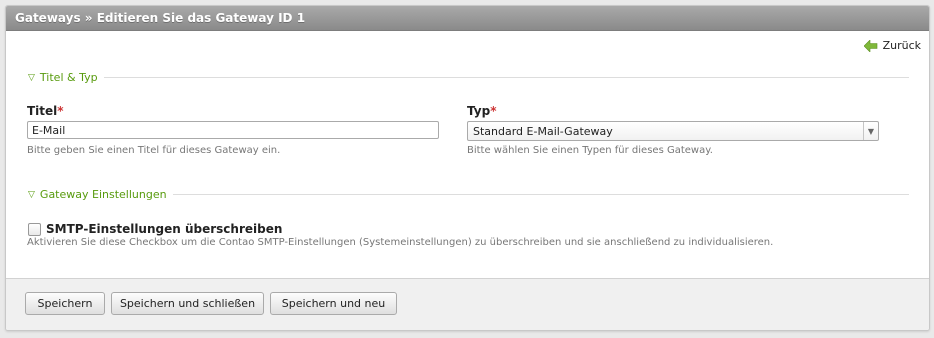 This screenshot has width=934, height=338. Describe the element at coordinates (65, 303) in the screenshot. I see `save-button: Speichern` at that location.